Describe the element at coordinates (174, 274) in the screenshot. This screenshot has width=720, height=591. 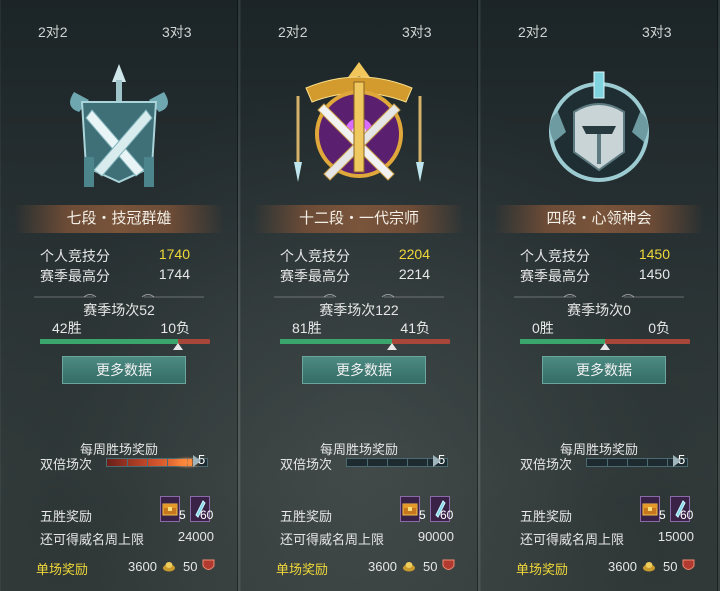
I see `season-best-value: 1744` at that location.